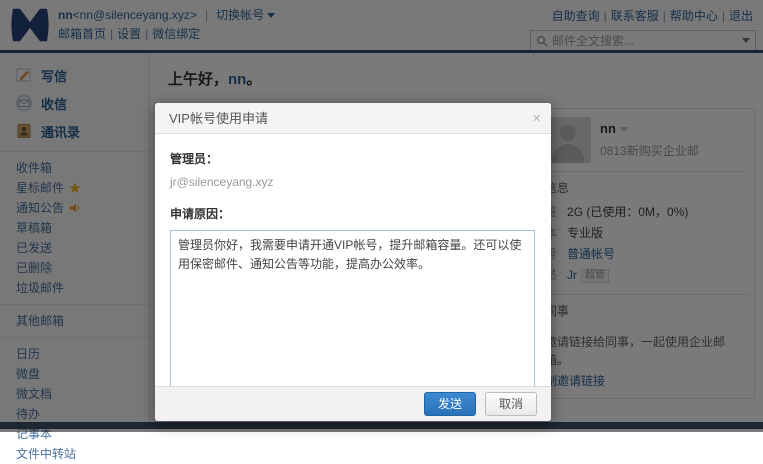 This screenshot has width=763, height=464. I want to click on cancel-button: 取消, so click(510, 404).